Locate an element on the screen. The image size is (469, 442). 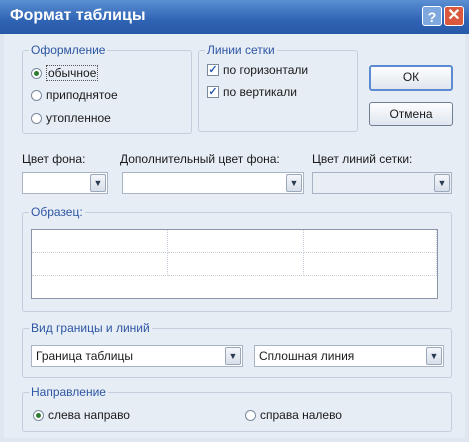
direction-legend: Направление is located at coordinates (68, 392).